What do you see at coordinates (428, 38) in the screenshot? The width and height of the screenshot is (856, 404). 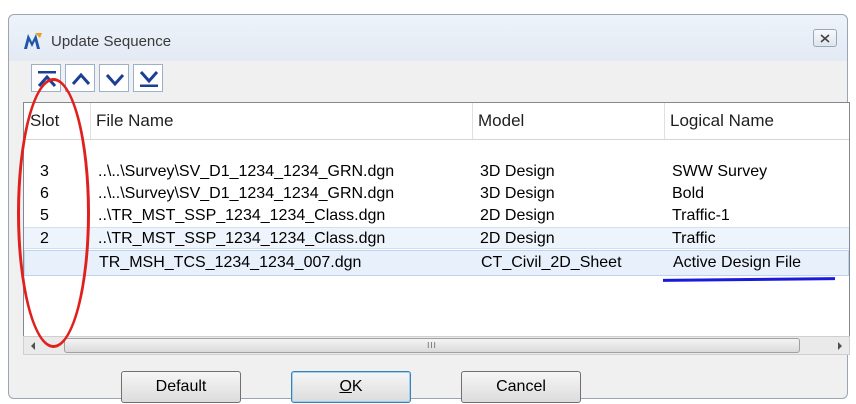 I see `title-bar: Update Sequence` at bounding box center [428, 38].